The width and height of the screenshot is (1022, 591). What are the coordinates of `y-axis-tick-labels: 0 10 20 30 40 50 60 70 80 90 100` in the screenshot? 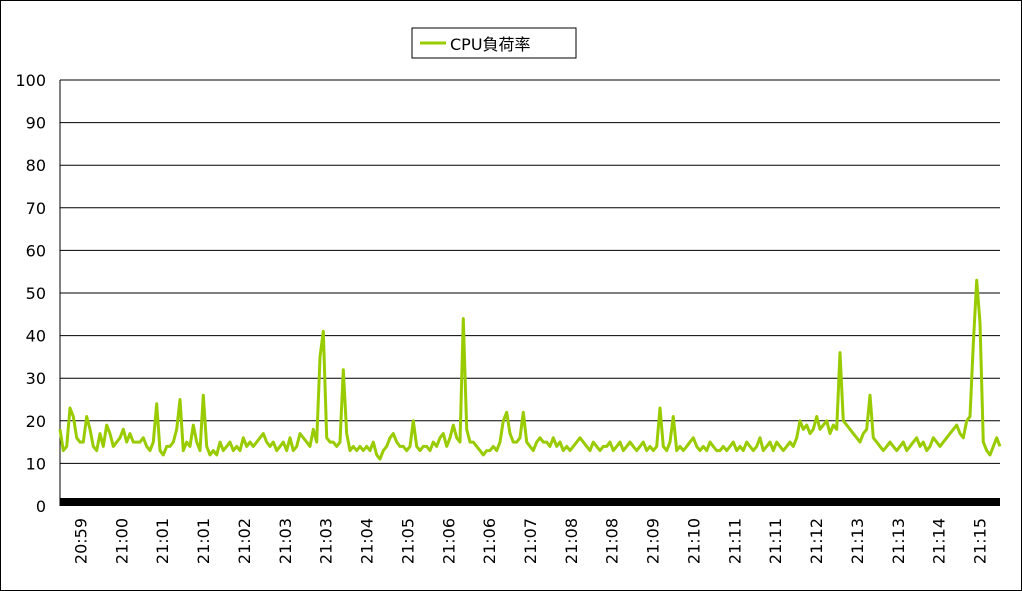 It's located at (30, 293).